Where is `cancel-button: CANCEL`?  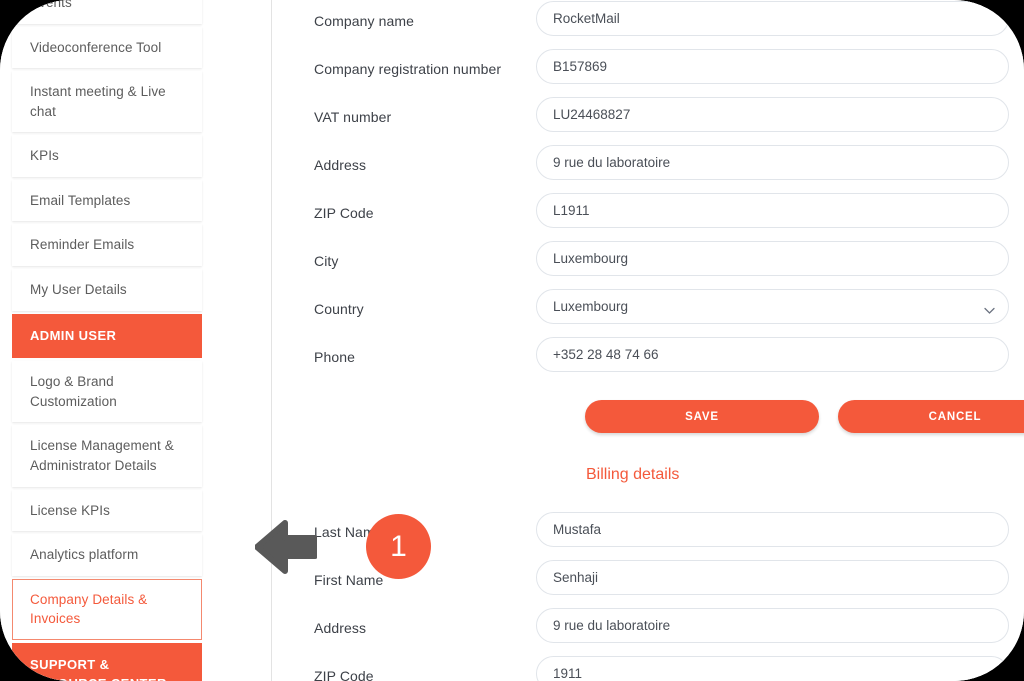 cancel-button: CANCEL is located at coordinates (931, 416).